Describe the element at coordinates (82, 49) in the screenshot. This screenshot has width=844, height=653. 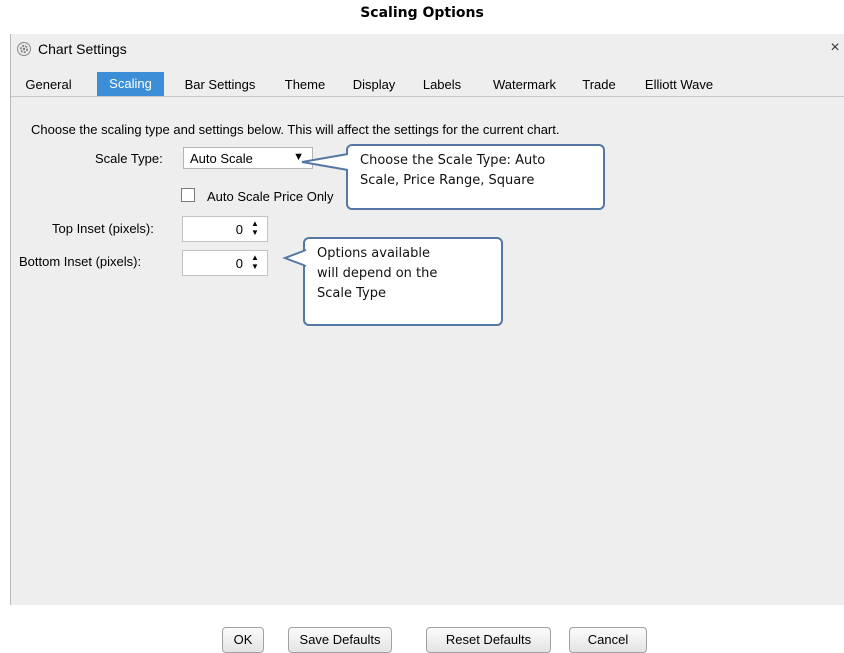
I see `window-title: Chart Settings` at that location.